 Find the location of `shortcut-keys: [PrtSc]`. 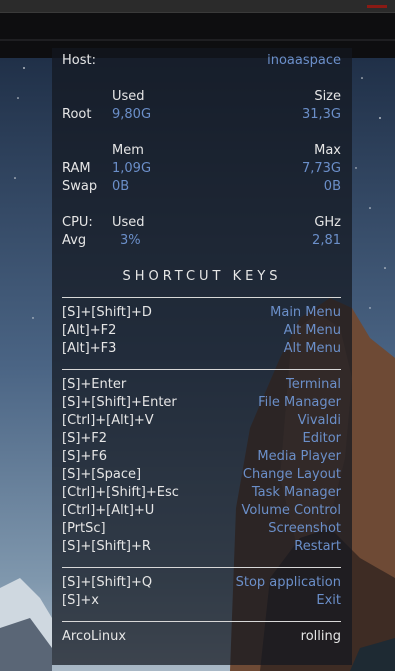

shortcut-keys: [PrtSc] is located at coordinates (84, 528).